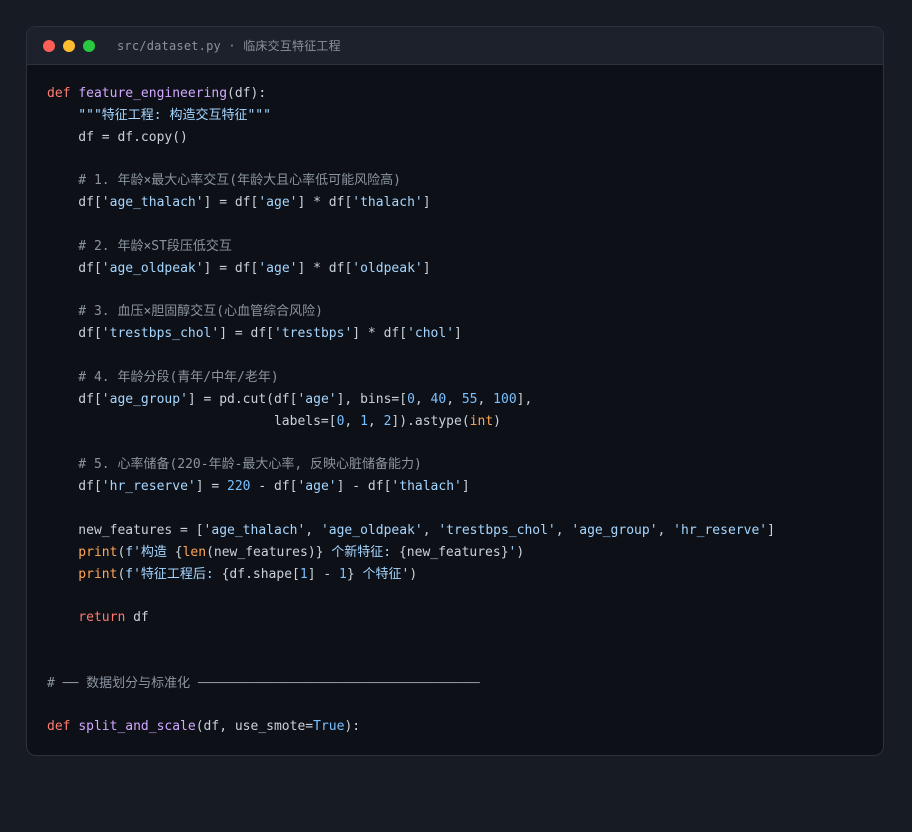 The width and height of the screenshot is (912, 832). What do you see at coordinates (86, 618) in the screenshot?
I see `code-token: return` at bounding box center [86, 618].